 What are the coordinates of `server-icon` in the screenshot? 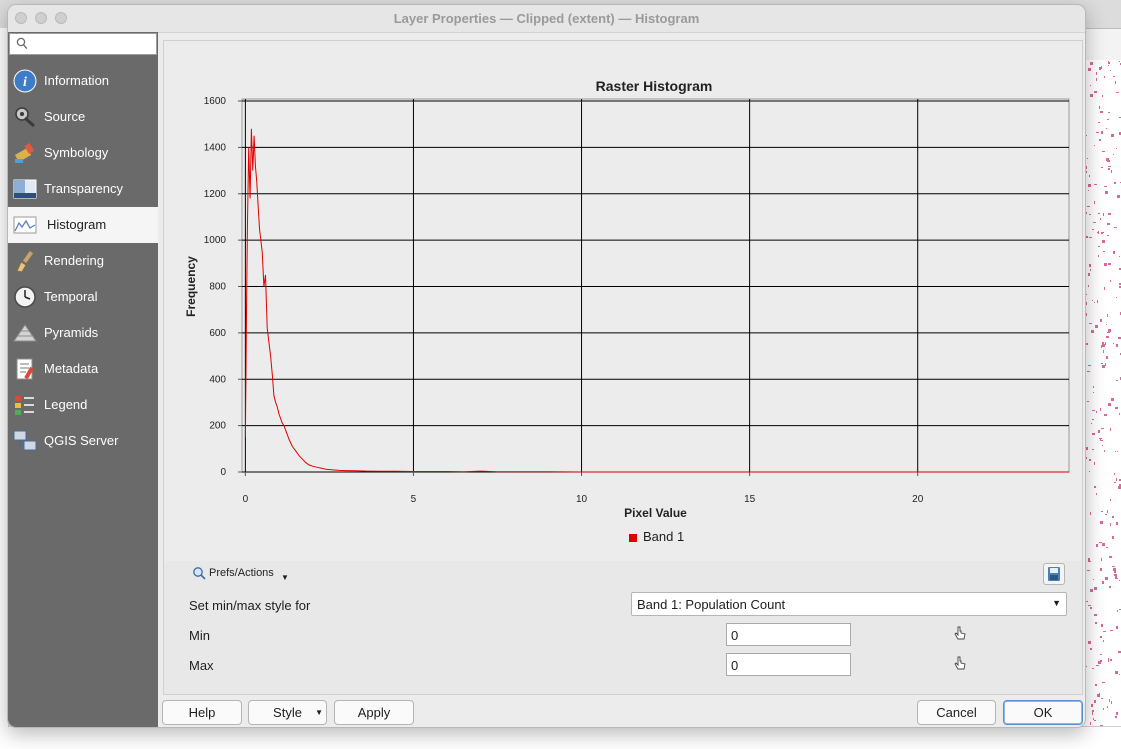 It's located at (25, 440).